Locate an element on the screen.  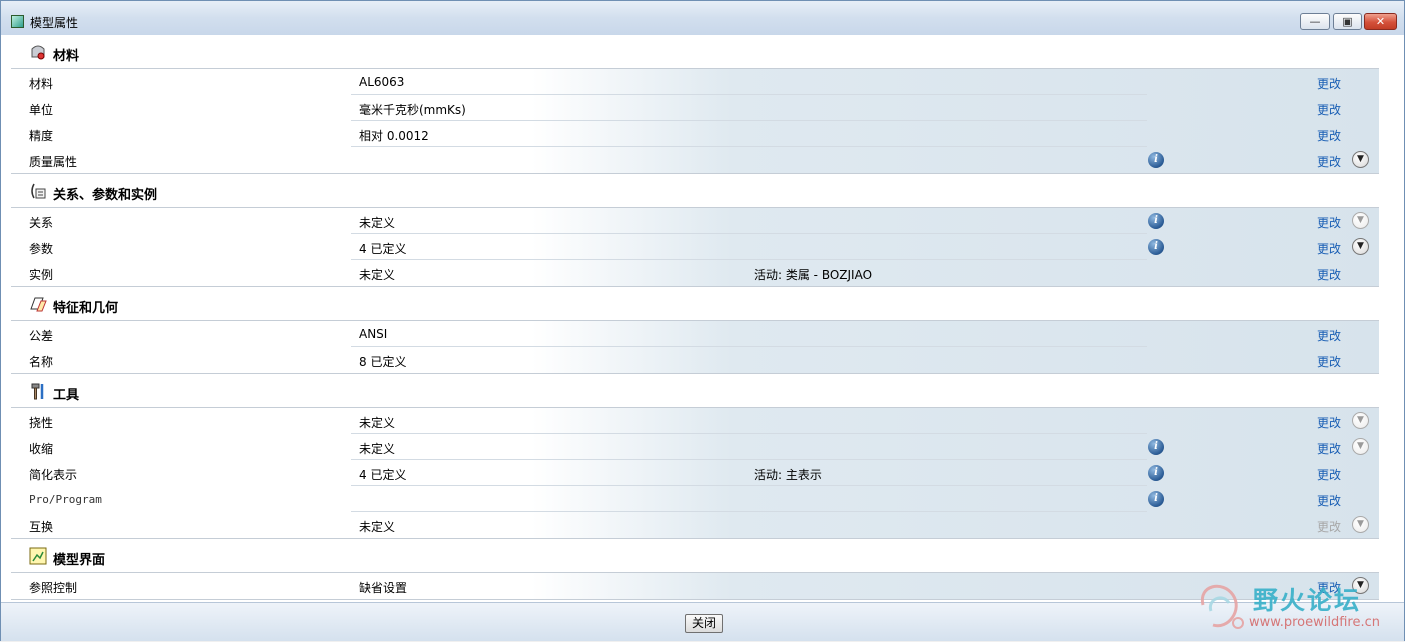
section-title: 工具 is located at coordinates (66, 395).